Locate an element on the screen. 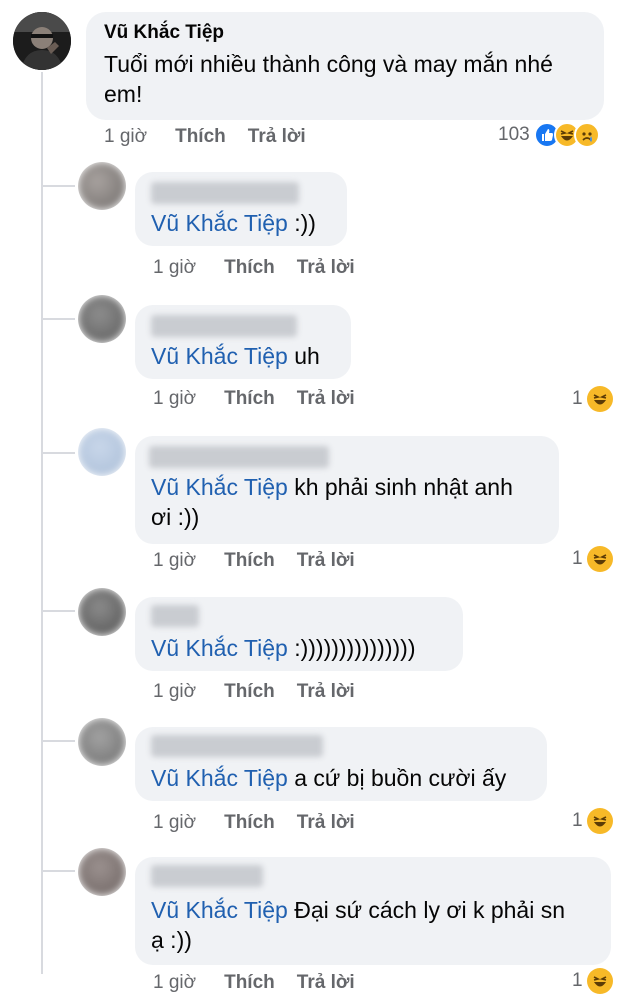 Image resolution: width=632 pixels, height=1000 pixels. reply-text-content: kh phải sinh nhật anh is located at coordinates (403, 487).